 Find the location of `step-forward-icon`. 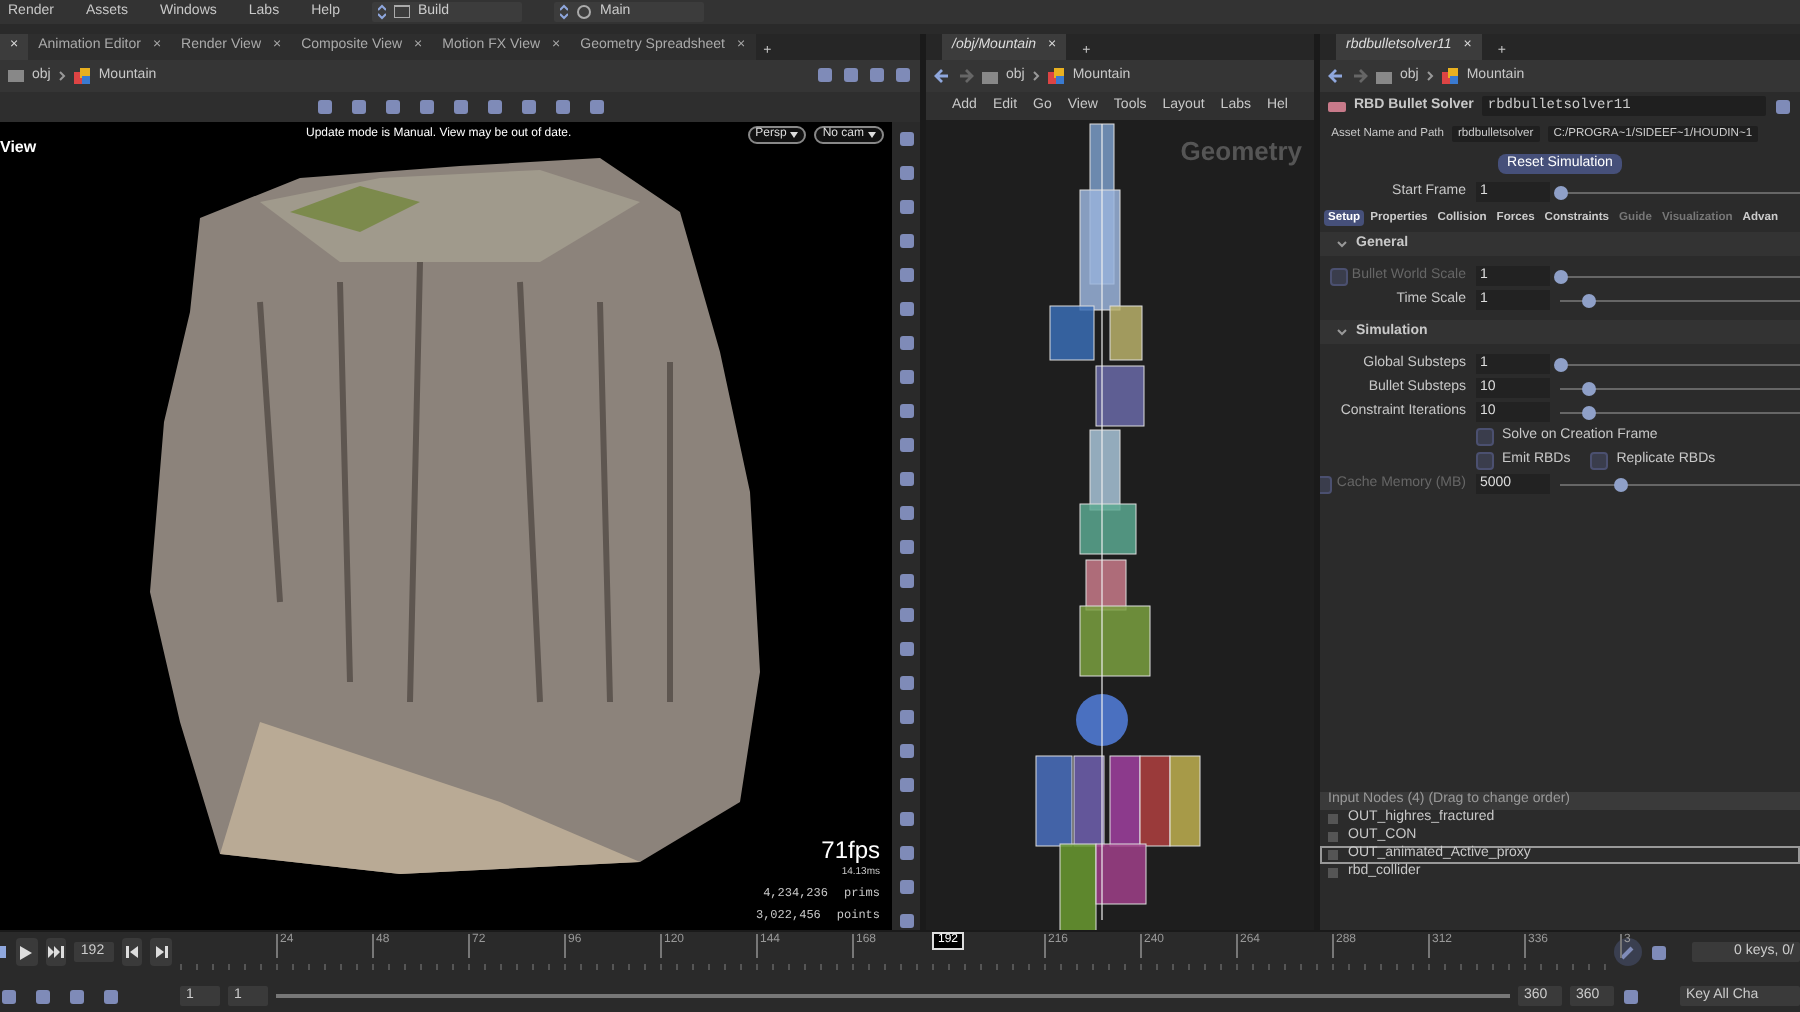

step-forward-icon is located at coordinates (161, 952).